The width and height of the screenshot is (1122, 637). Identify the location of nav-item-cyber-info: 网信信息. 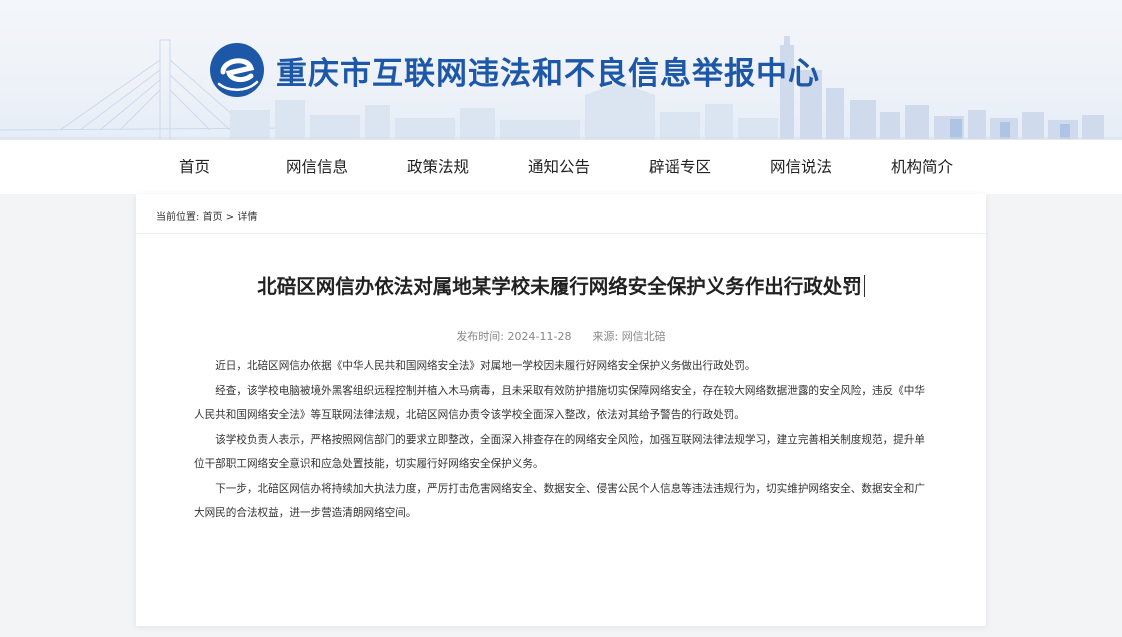
(317, 167).